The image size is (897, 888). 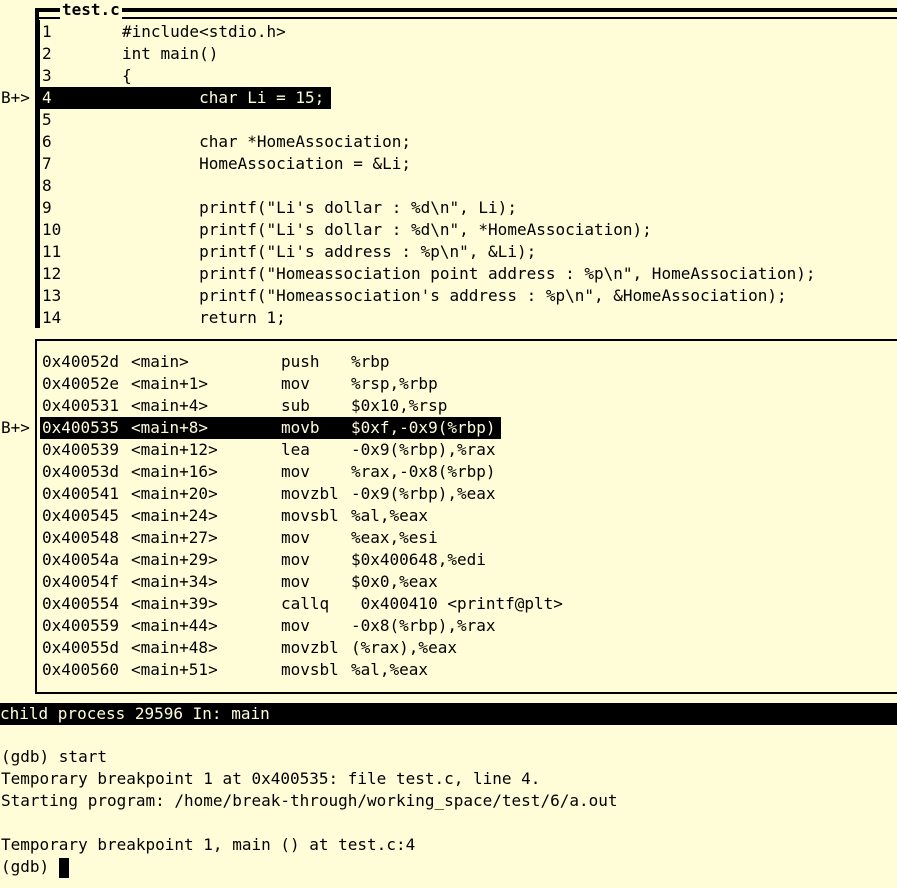 What do you see at coordinates (370, 361) in the screenshot?
I see `asm-operands: %rbp` at bounding box center [370, 361].